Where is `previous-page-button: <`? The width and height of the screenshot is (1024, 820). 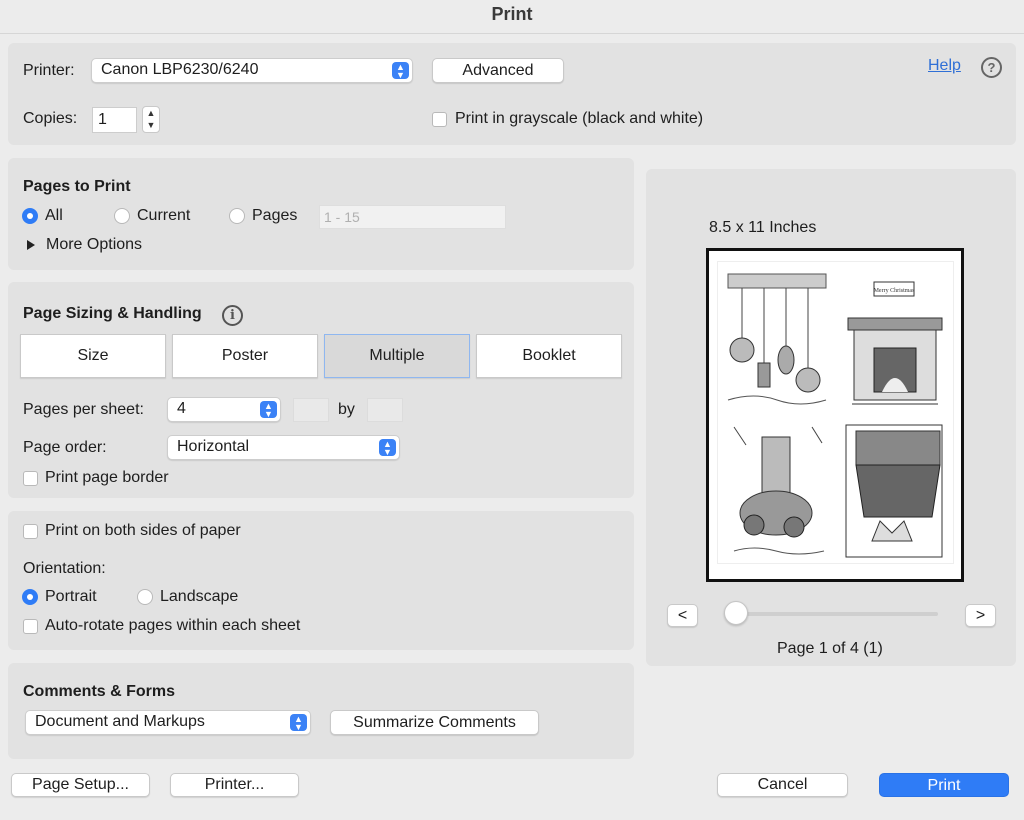 previous-page-button: < is located at coordinates (682, 615).